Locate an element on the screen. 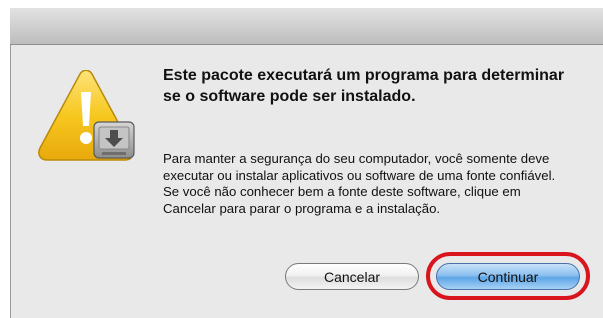  continue-button: Continuar is located at coordinates (508, 276).